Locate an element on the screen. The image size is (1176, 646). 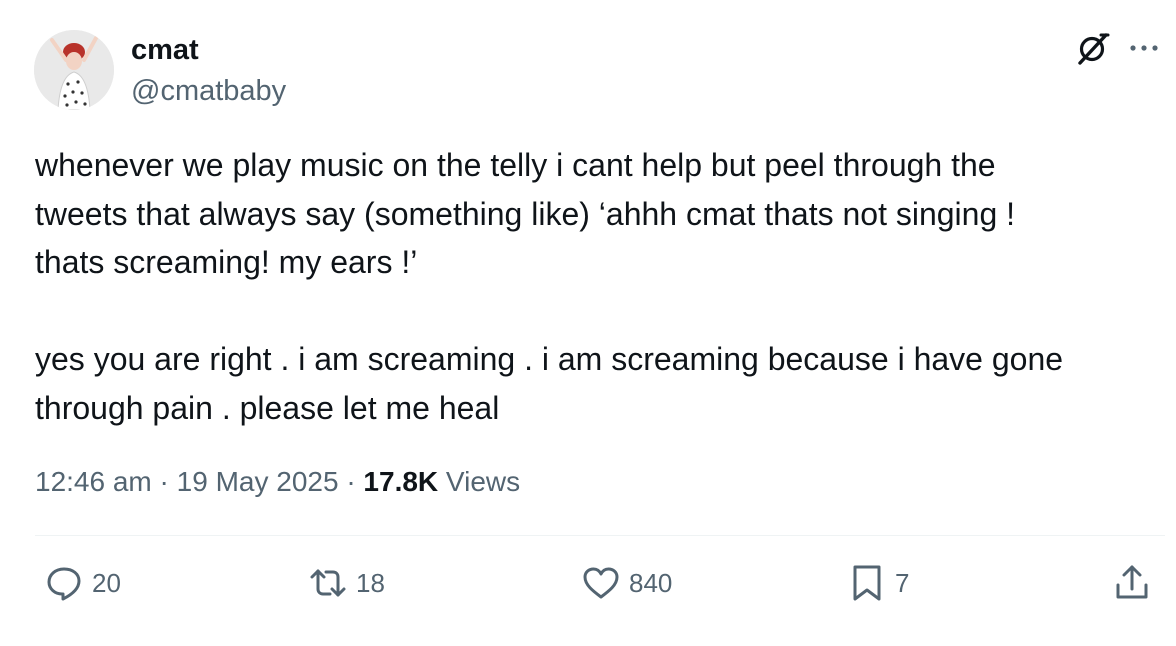
avatar is located at coordinates (74, 70).